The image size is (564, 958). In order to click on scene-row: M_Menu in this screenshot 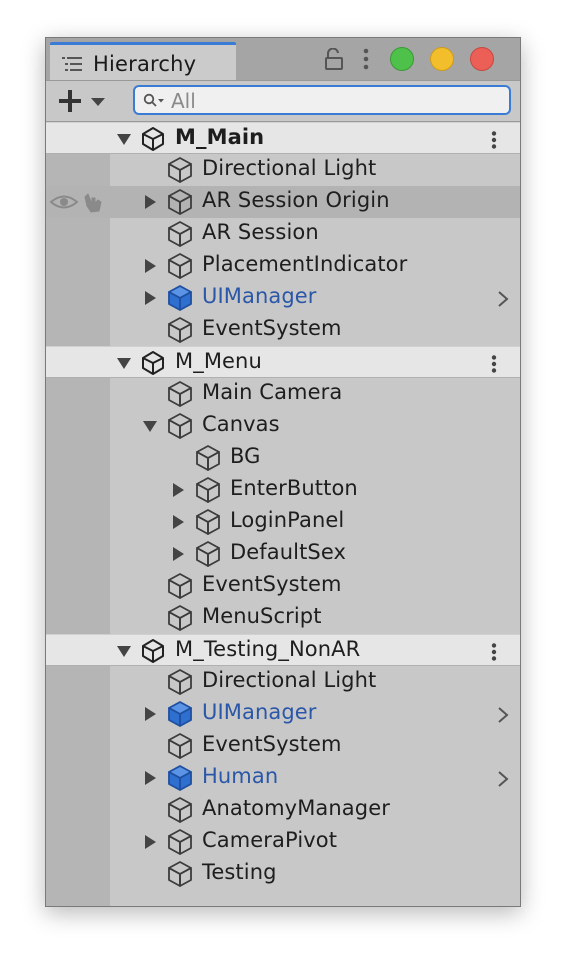, I will do `click(283, 362)`.